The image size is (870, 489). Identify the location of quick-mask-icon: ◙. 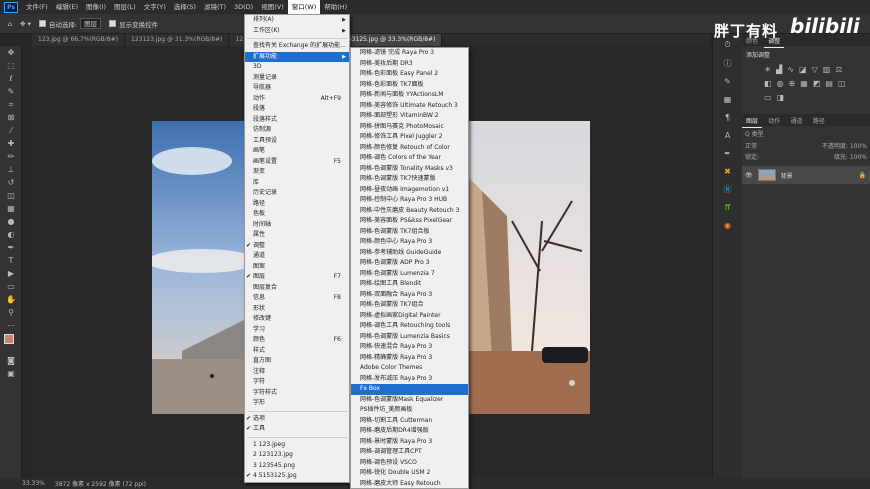
(11, 360).